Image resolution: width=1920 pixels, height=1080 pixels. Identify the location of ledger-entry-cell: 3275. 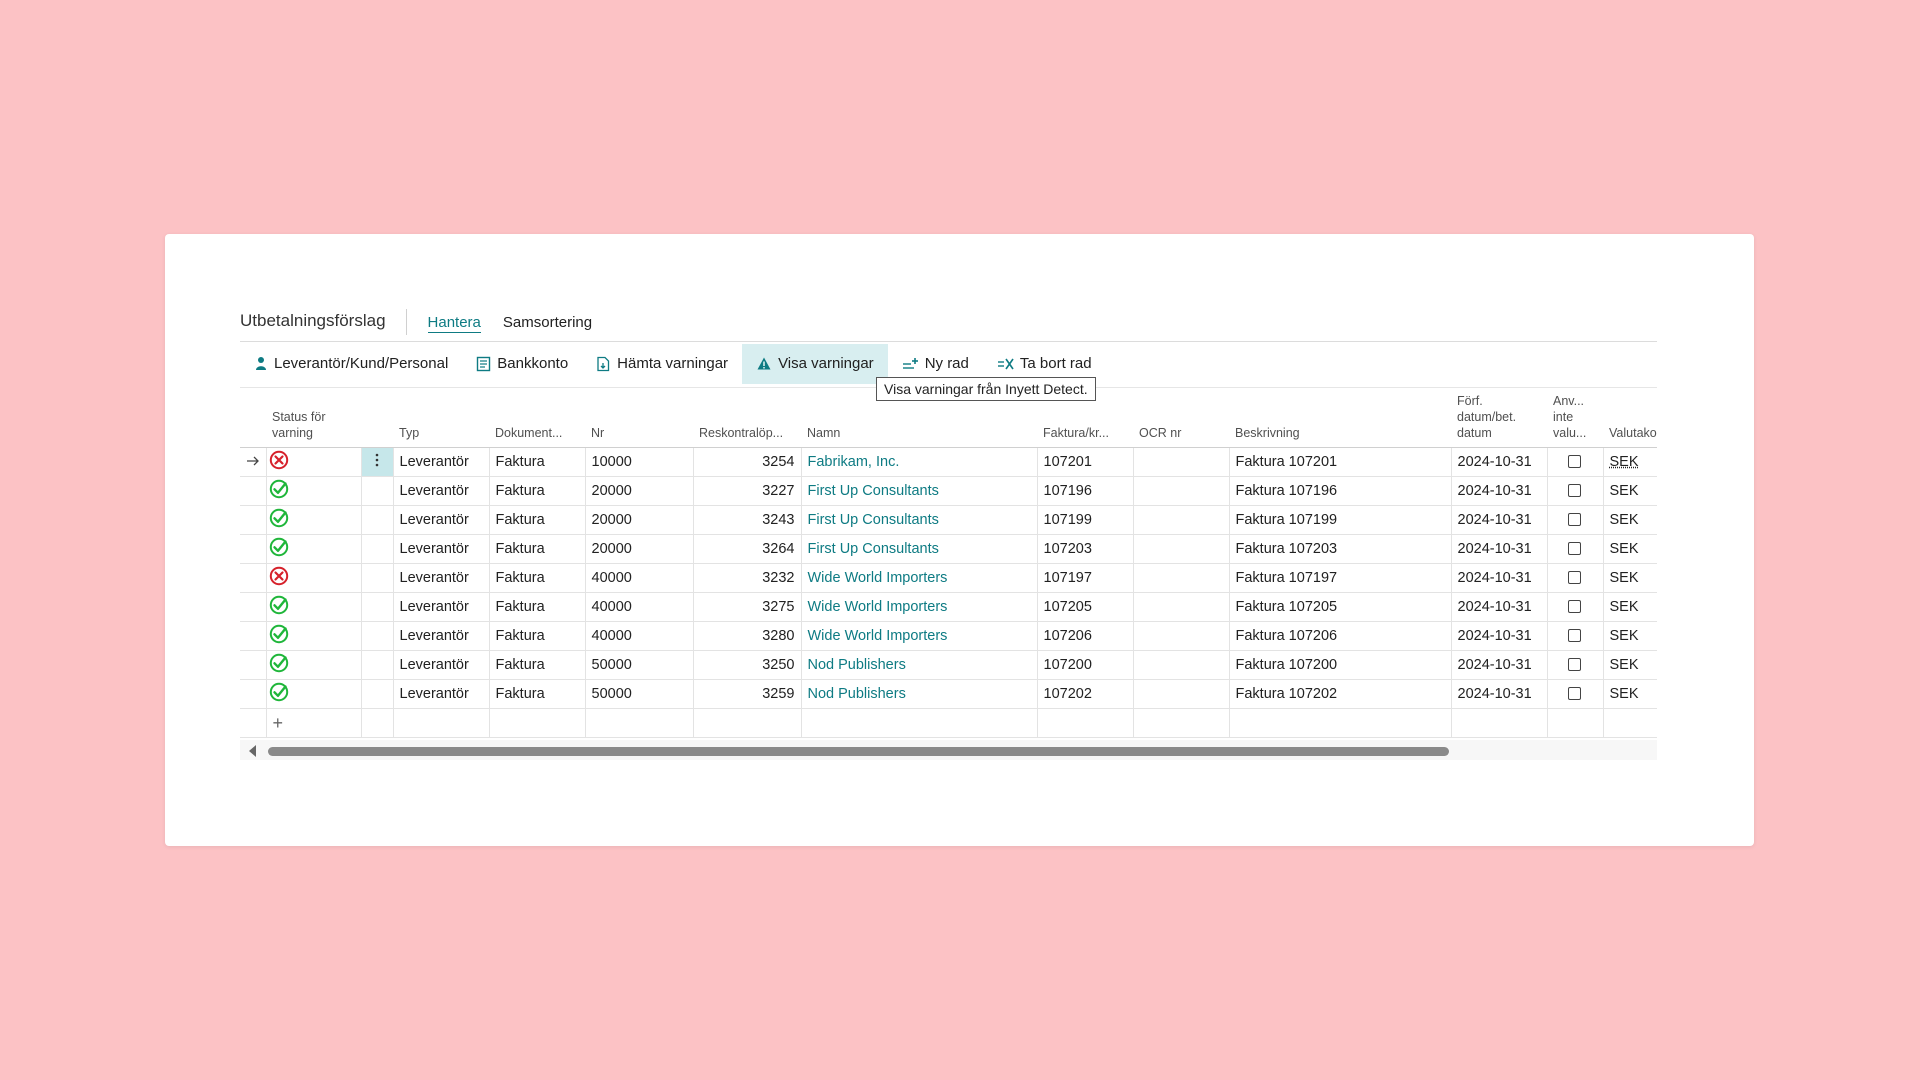
(746, 607).